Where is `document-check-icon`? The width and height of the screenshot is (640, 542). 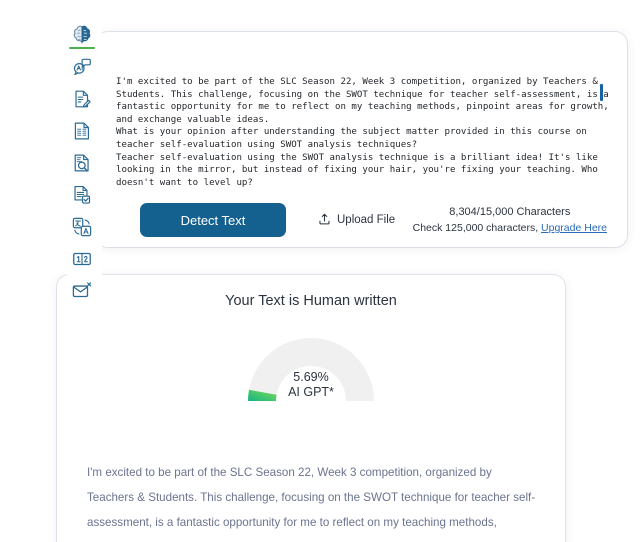 document-check-icon is located at coordinates (82, 195).